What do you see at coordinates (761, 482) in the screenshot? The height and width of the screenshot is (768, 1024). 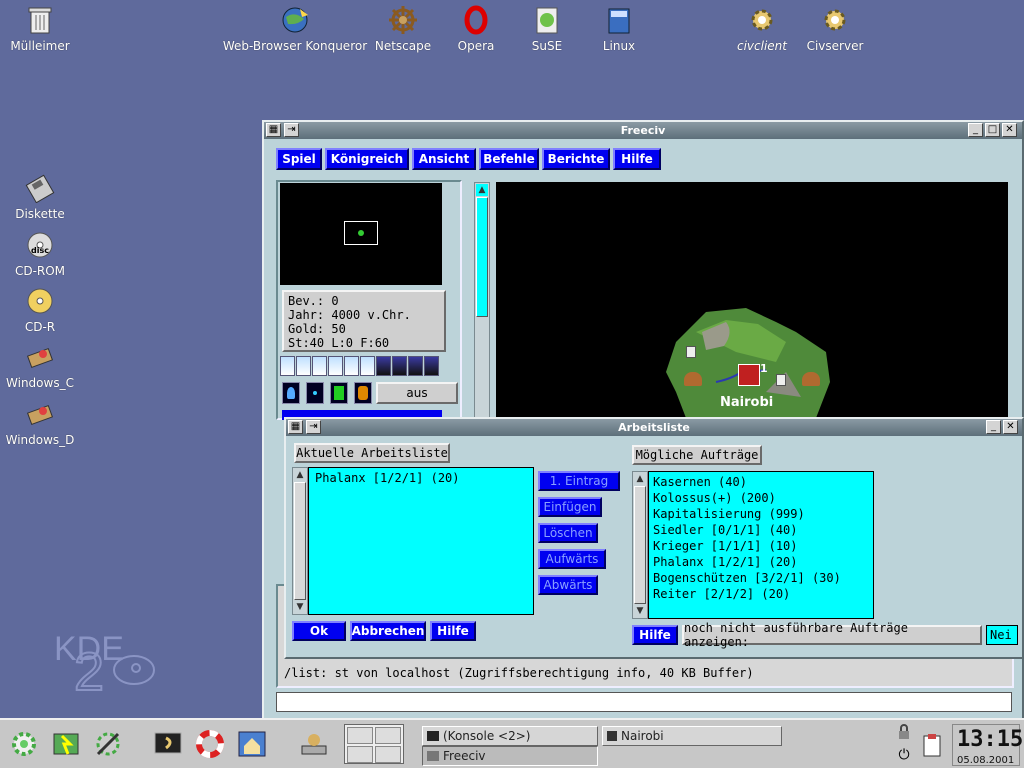 I see `list-item: Kasernen (40)` at bounding box center [761, 482].